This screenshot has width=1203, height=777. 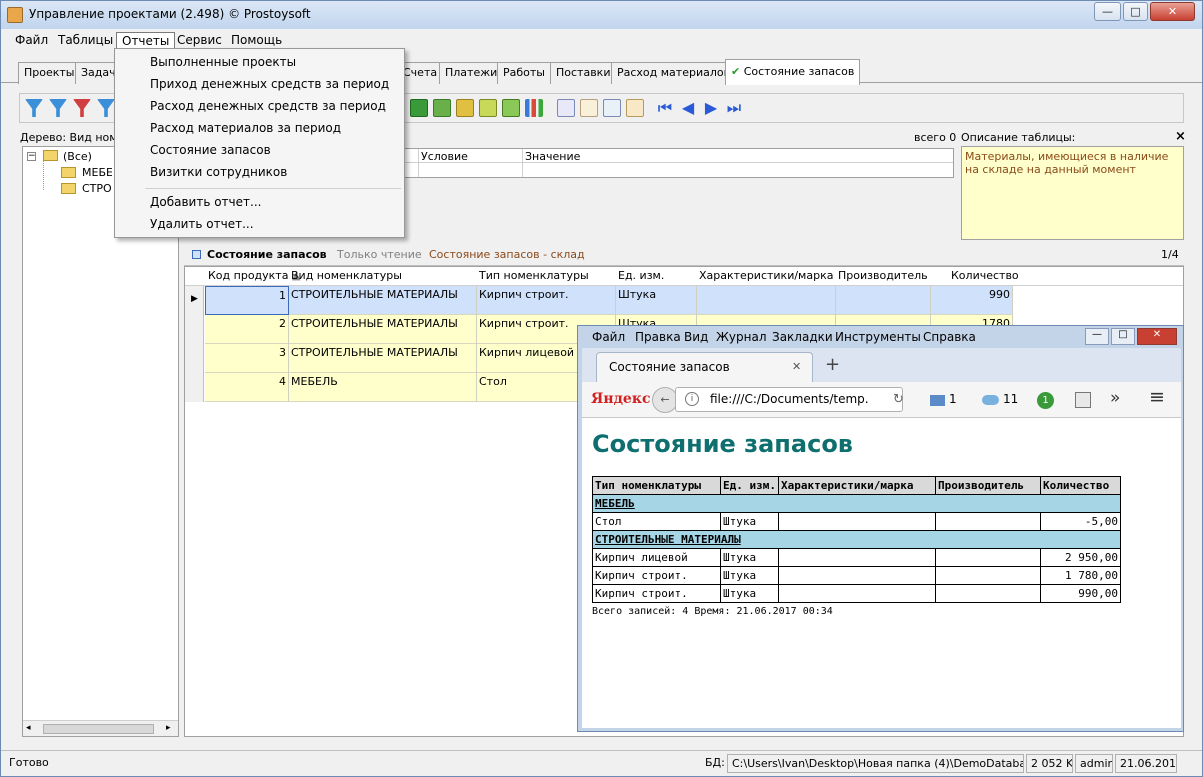 What do you see at coordinates (856, 485) in the screenshot?
I see `report-col-characteristics: Характеристики/марка` at bounding box center [856, 485].